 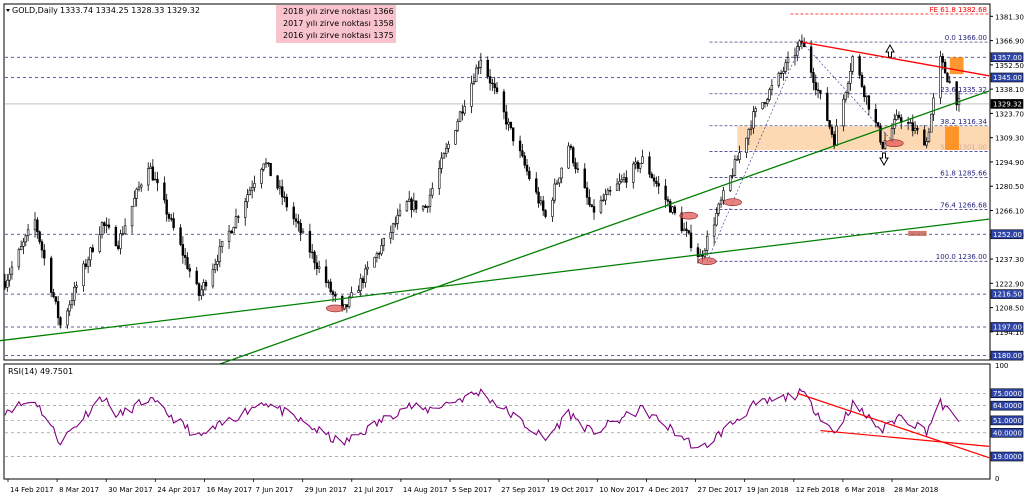 I want to click on note-2018: 2018 yılı zirve noktası 1366, so click(x=338, y=11).